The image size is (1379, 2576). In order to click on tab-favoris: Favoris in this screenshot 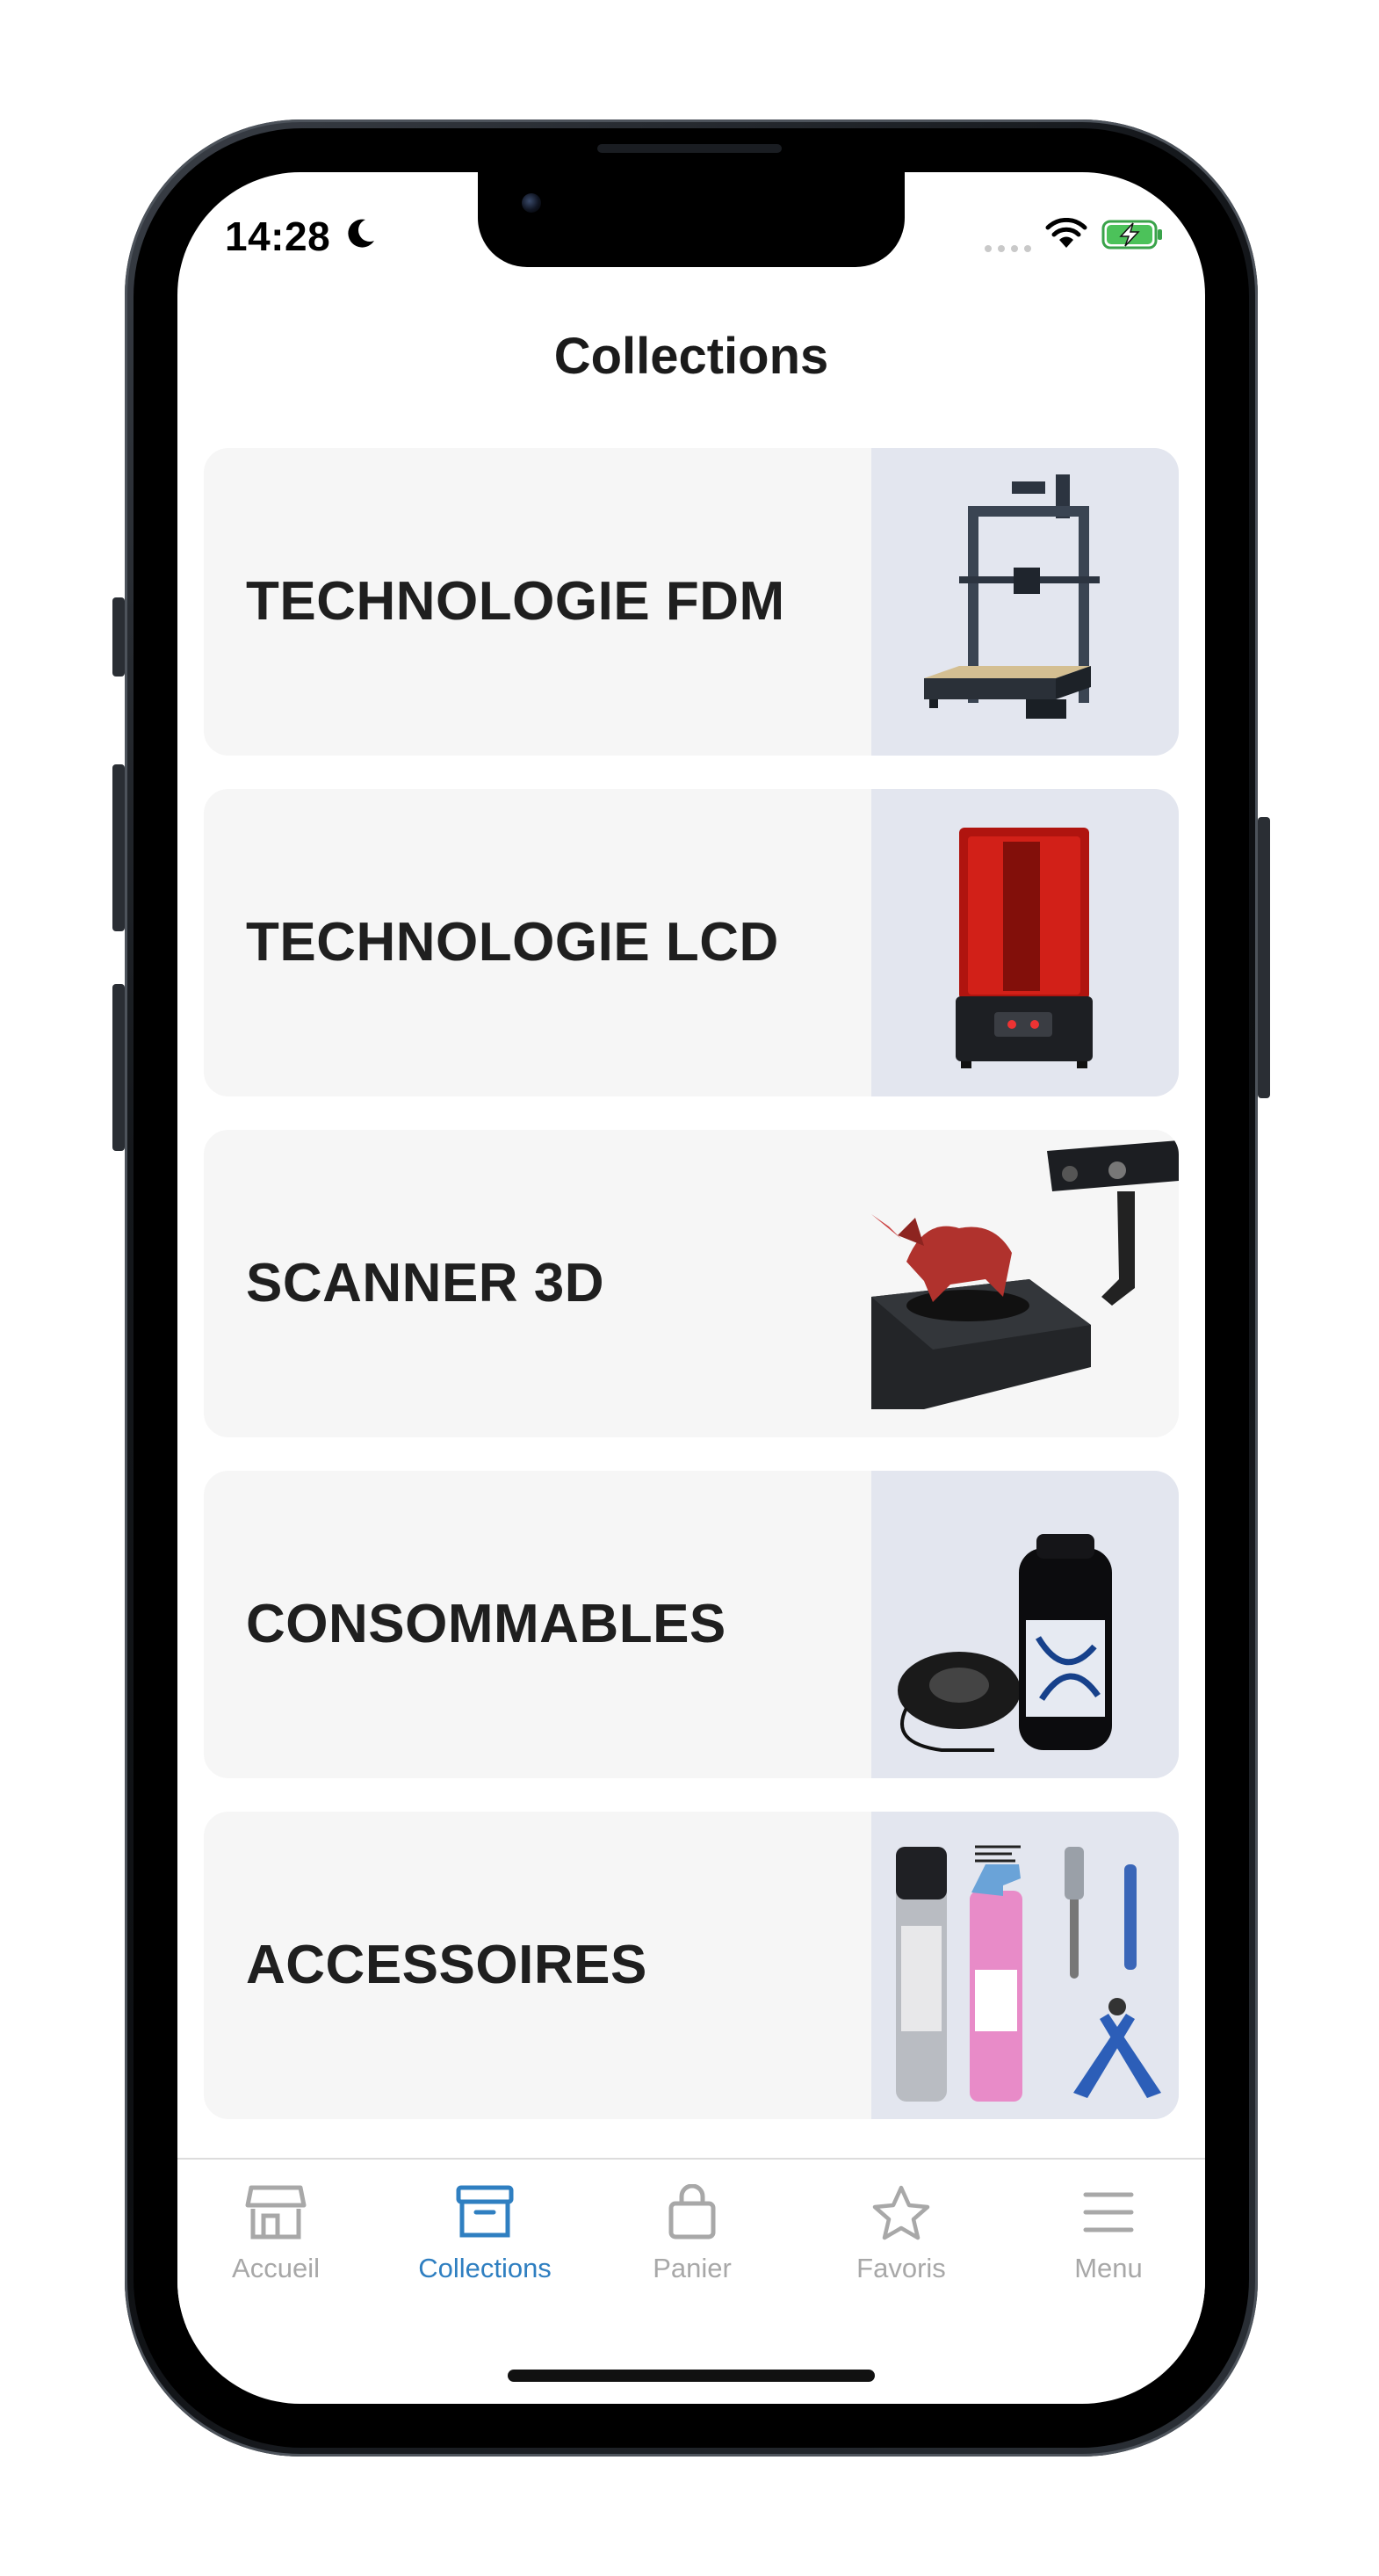, I will do `click(901, 2234)`.